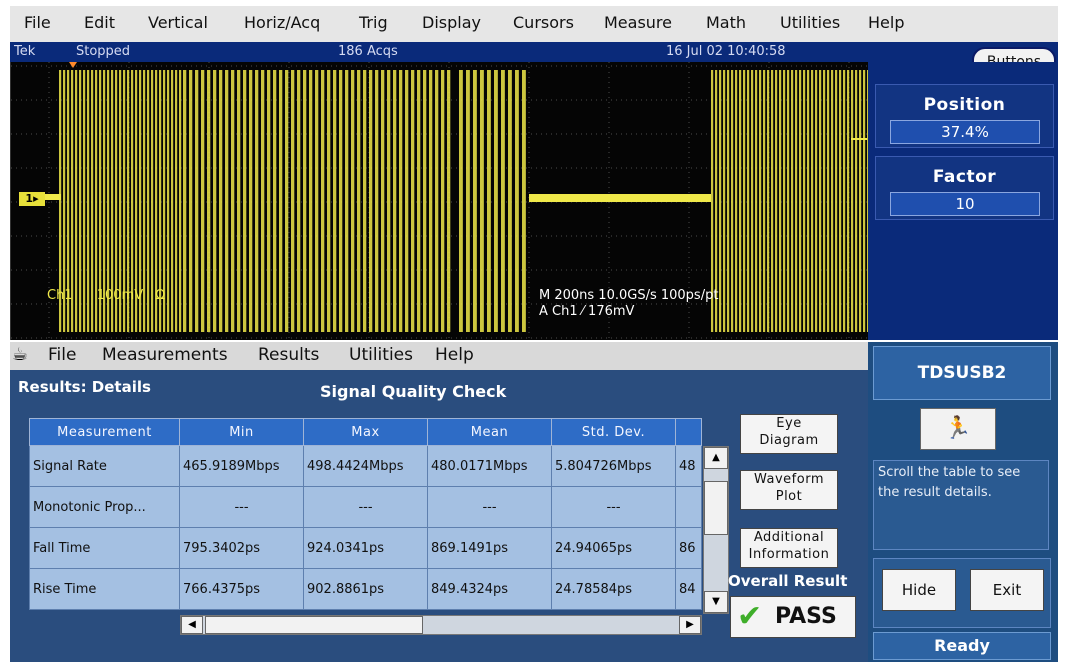 Image resolution: width=1080 pixels, height=663 pixels. What do you see at coordinates (454, 355) in the screenshot?
I see `app-menu-help: Help` at bounding box center [454, 355].